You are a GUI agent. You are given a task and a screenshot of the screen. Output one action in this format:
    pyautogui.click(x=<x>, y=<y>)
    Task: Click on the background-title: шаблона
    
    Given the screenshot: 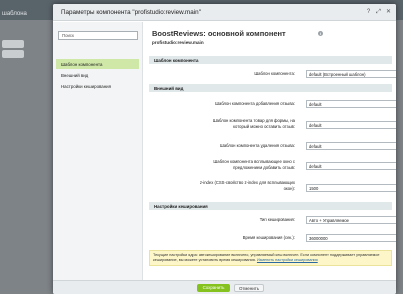 What is the action you would take?
    pyautogui.click(x=14, y=14)
    